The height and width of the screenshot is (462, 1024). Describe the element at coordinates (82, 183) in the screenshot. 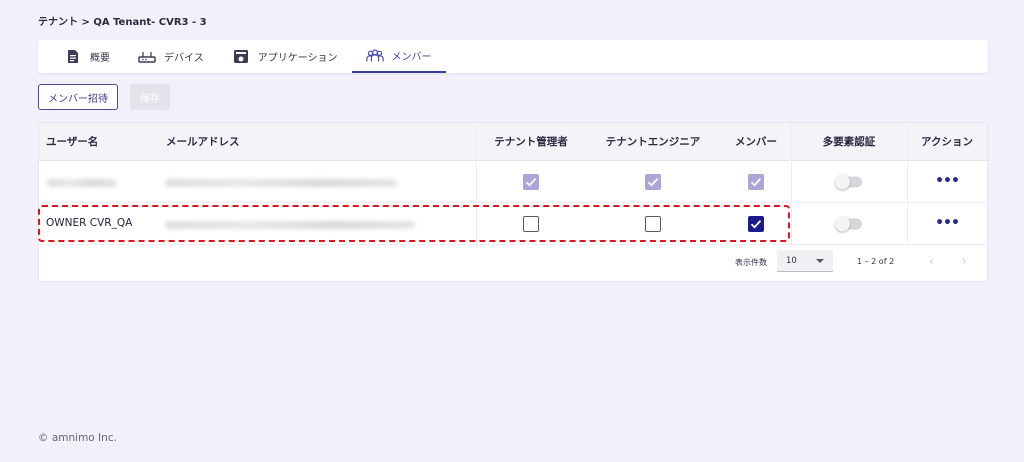

I see `redacted-username` at that location.